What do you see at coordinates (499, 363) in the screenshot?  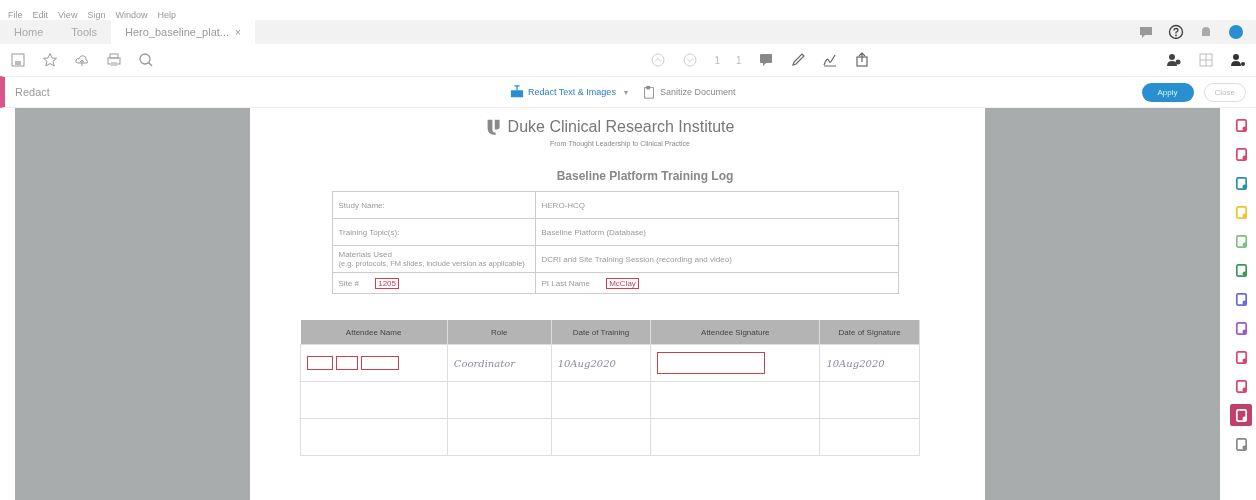 I see `table-cell: Coordinator` at bounding box center [499, 363].